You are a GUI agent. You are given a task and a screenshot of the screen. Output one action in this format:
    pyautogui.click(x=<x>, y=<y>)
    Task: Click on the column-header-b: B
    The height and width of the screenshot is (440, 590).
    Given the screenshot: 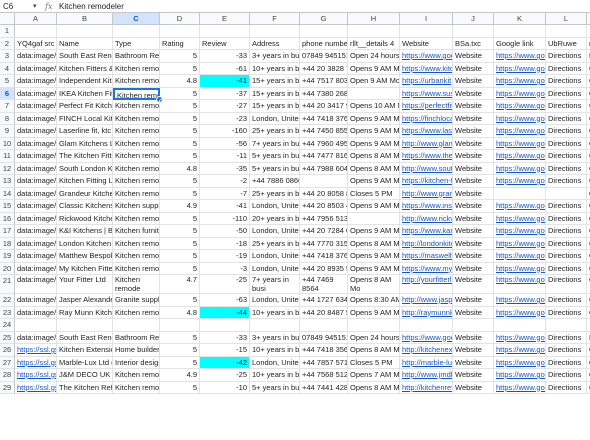 What is the action you would take?
    pyautogui.click(x=85, y=19)
    